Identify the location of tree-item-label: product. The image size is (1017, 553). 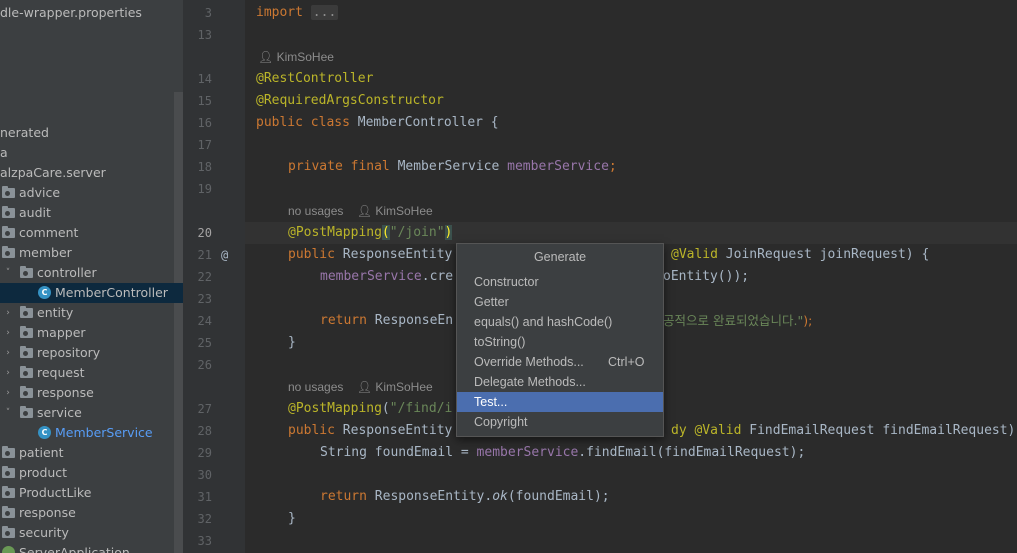
(43, 472).